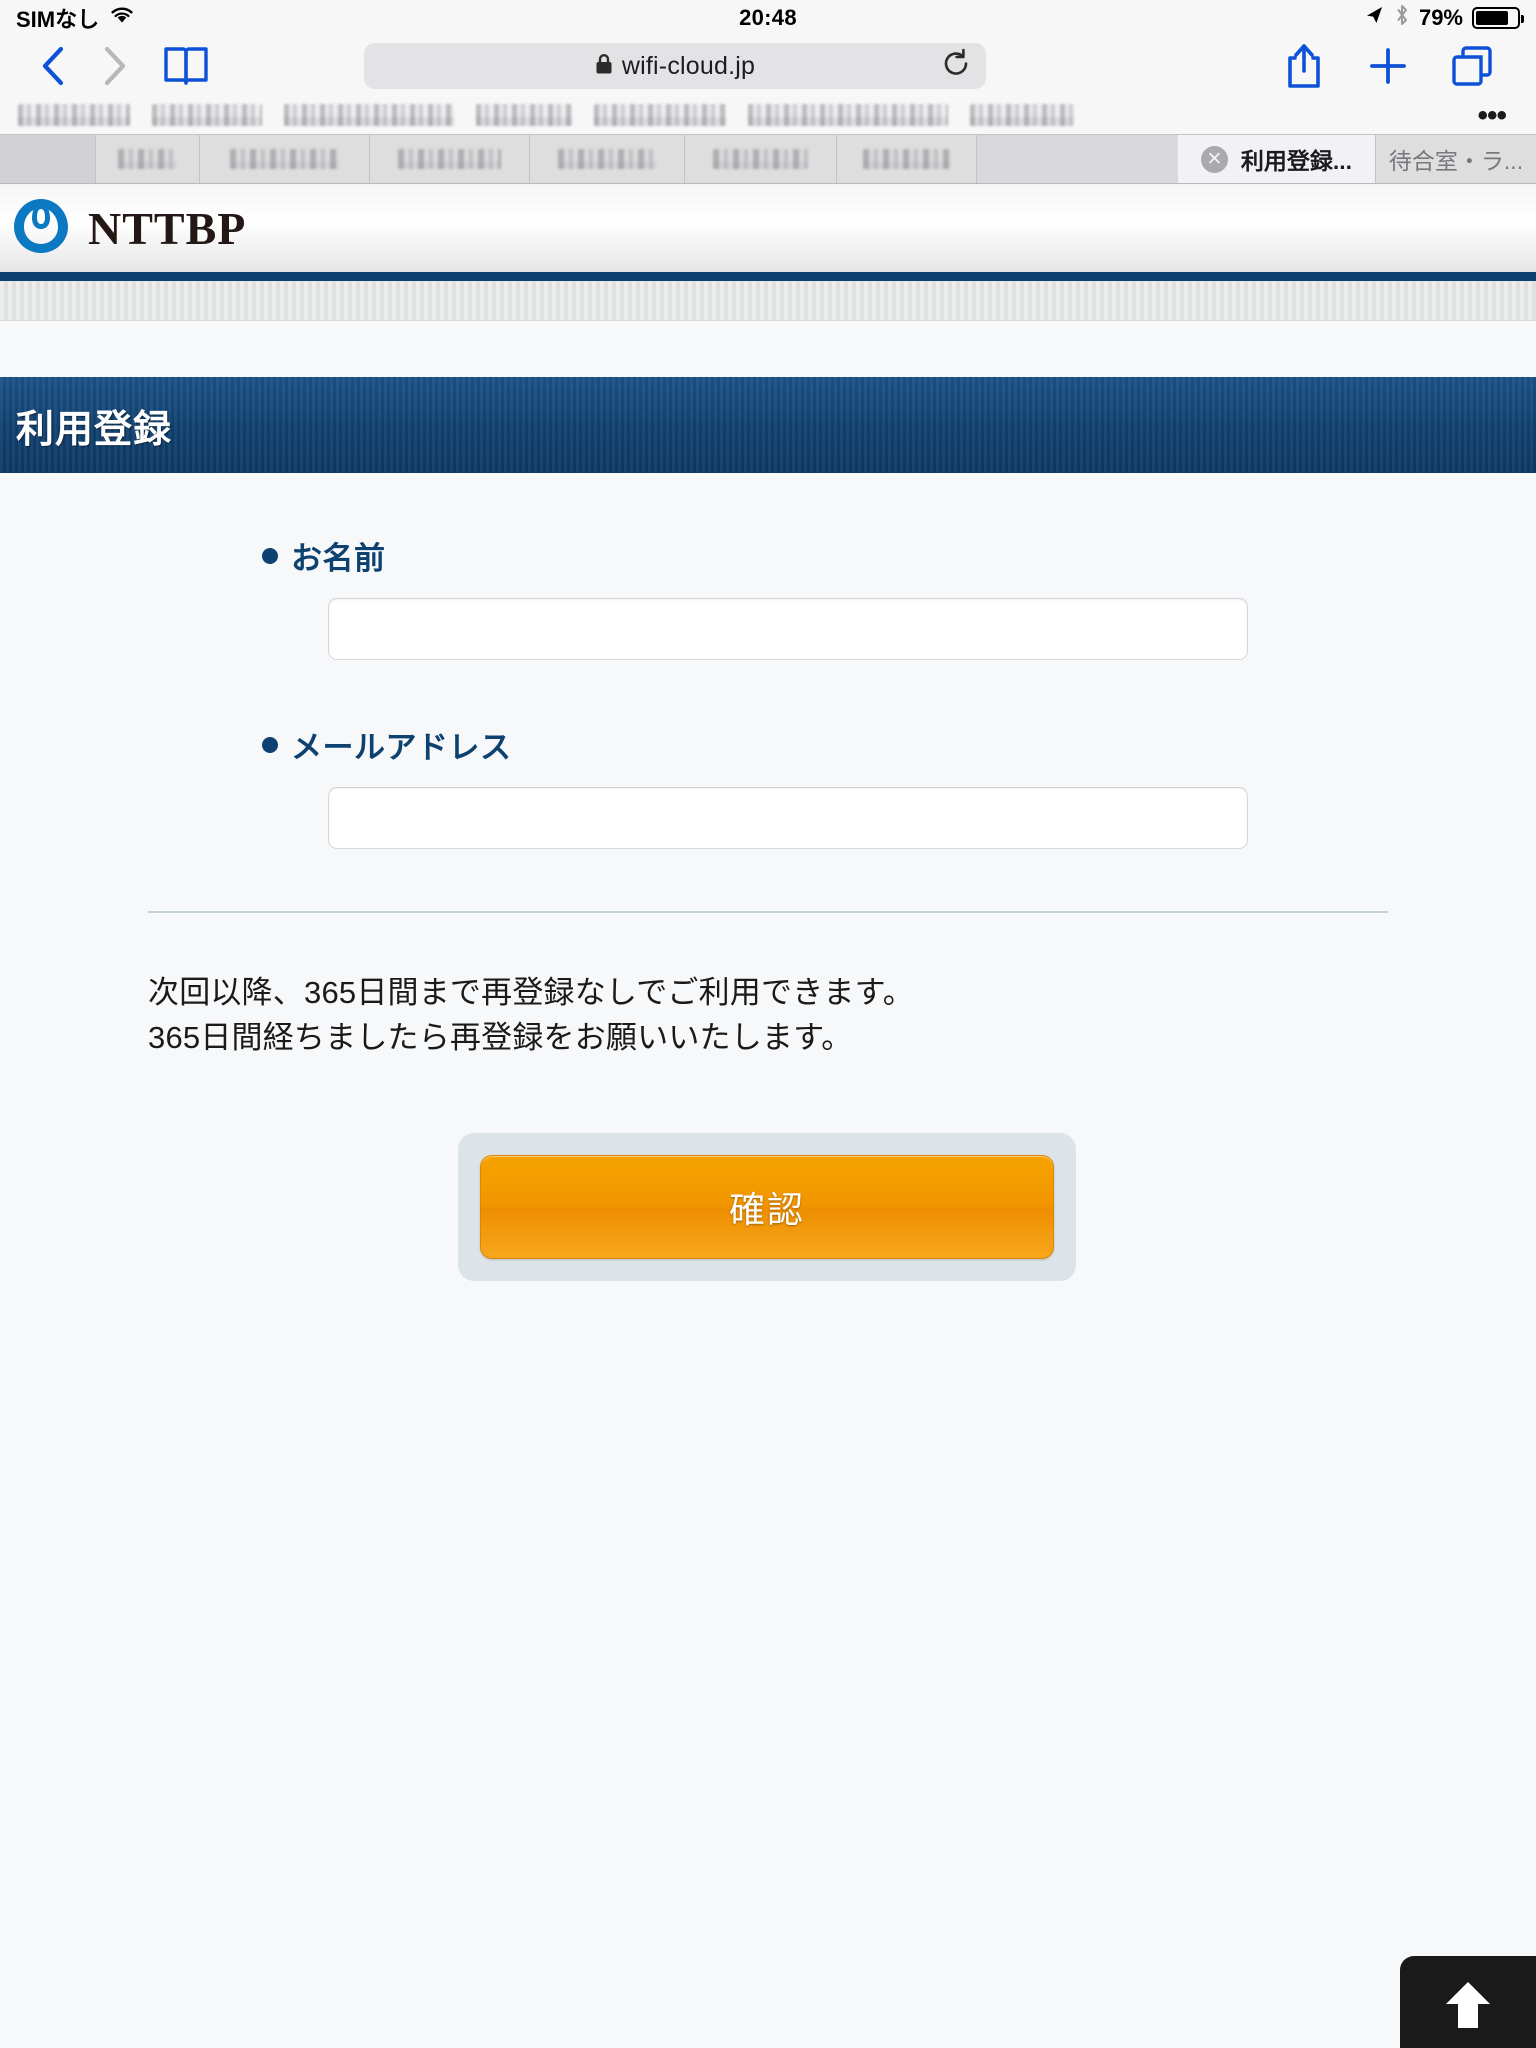 The image size is (1536, 2048). I want to click on nttbp-ring-icon, so click(41, 228).